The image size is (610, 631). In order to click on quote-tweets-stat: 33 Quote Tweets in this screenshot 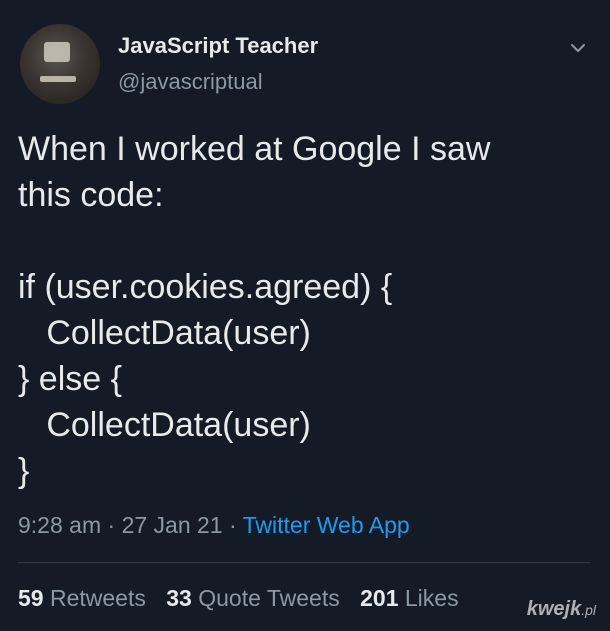, I will do `click(252, 598)`.